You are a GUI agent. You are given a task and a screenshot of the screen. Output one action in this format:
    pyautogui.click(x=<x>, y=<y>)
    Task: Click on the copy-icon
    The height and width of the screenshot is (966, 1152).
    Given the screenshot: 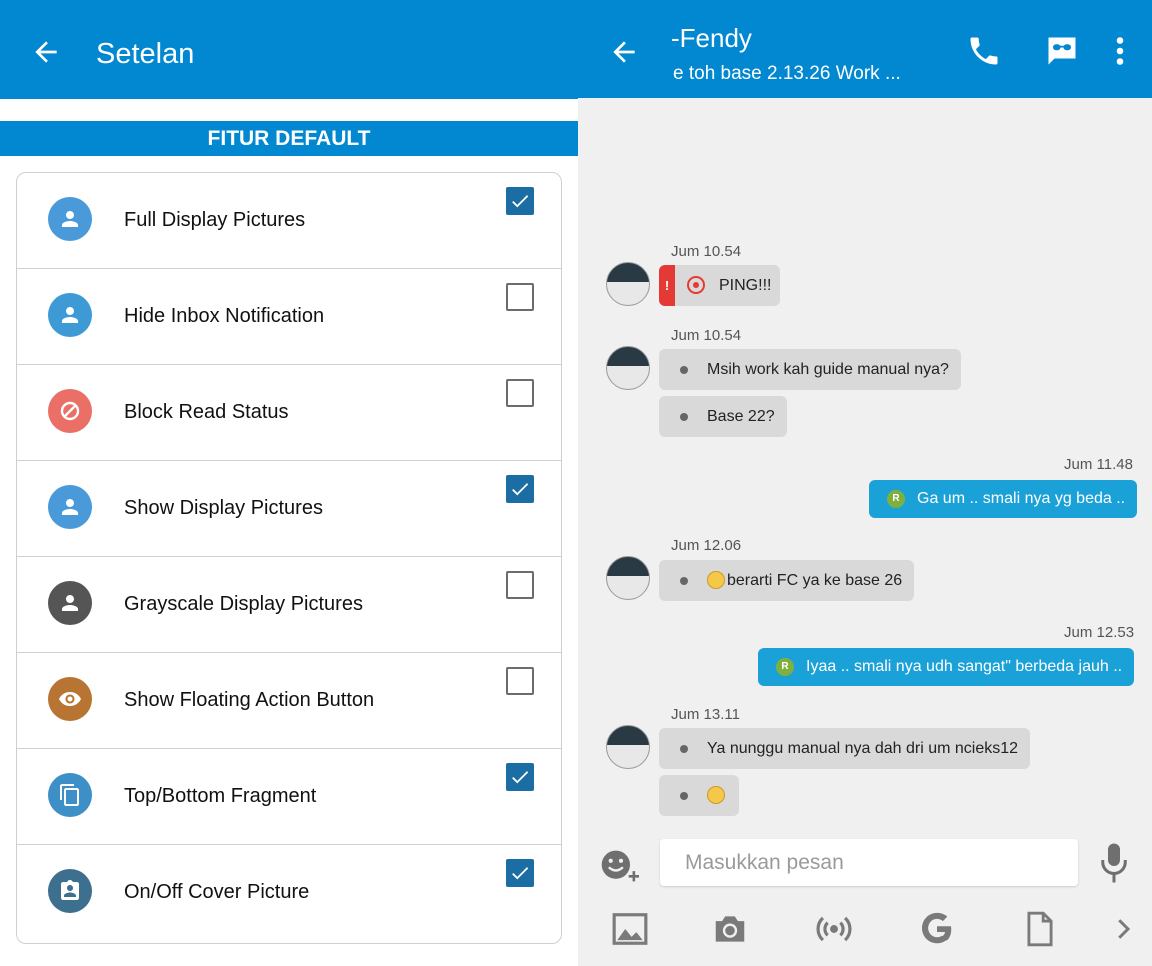 What is the action you would take?
    pyautogui.click(x=70, y=795)
    